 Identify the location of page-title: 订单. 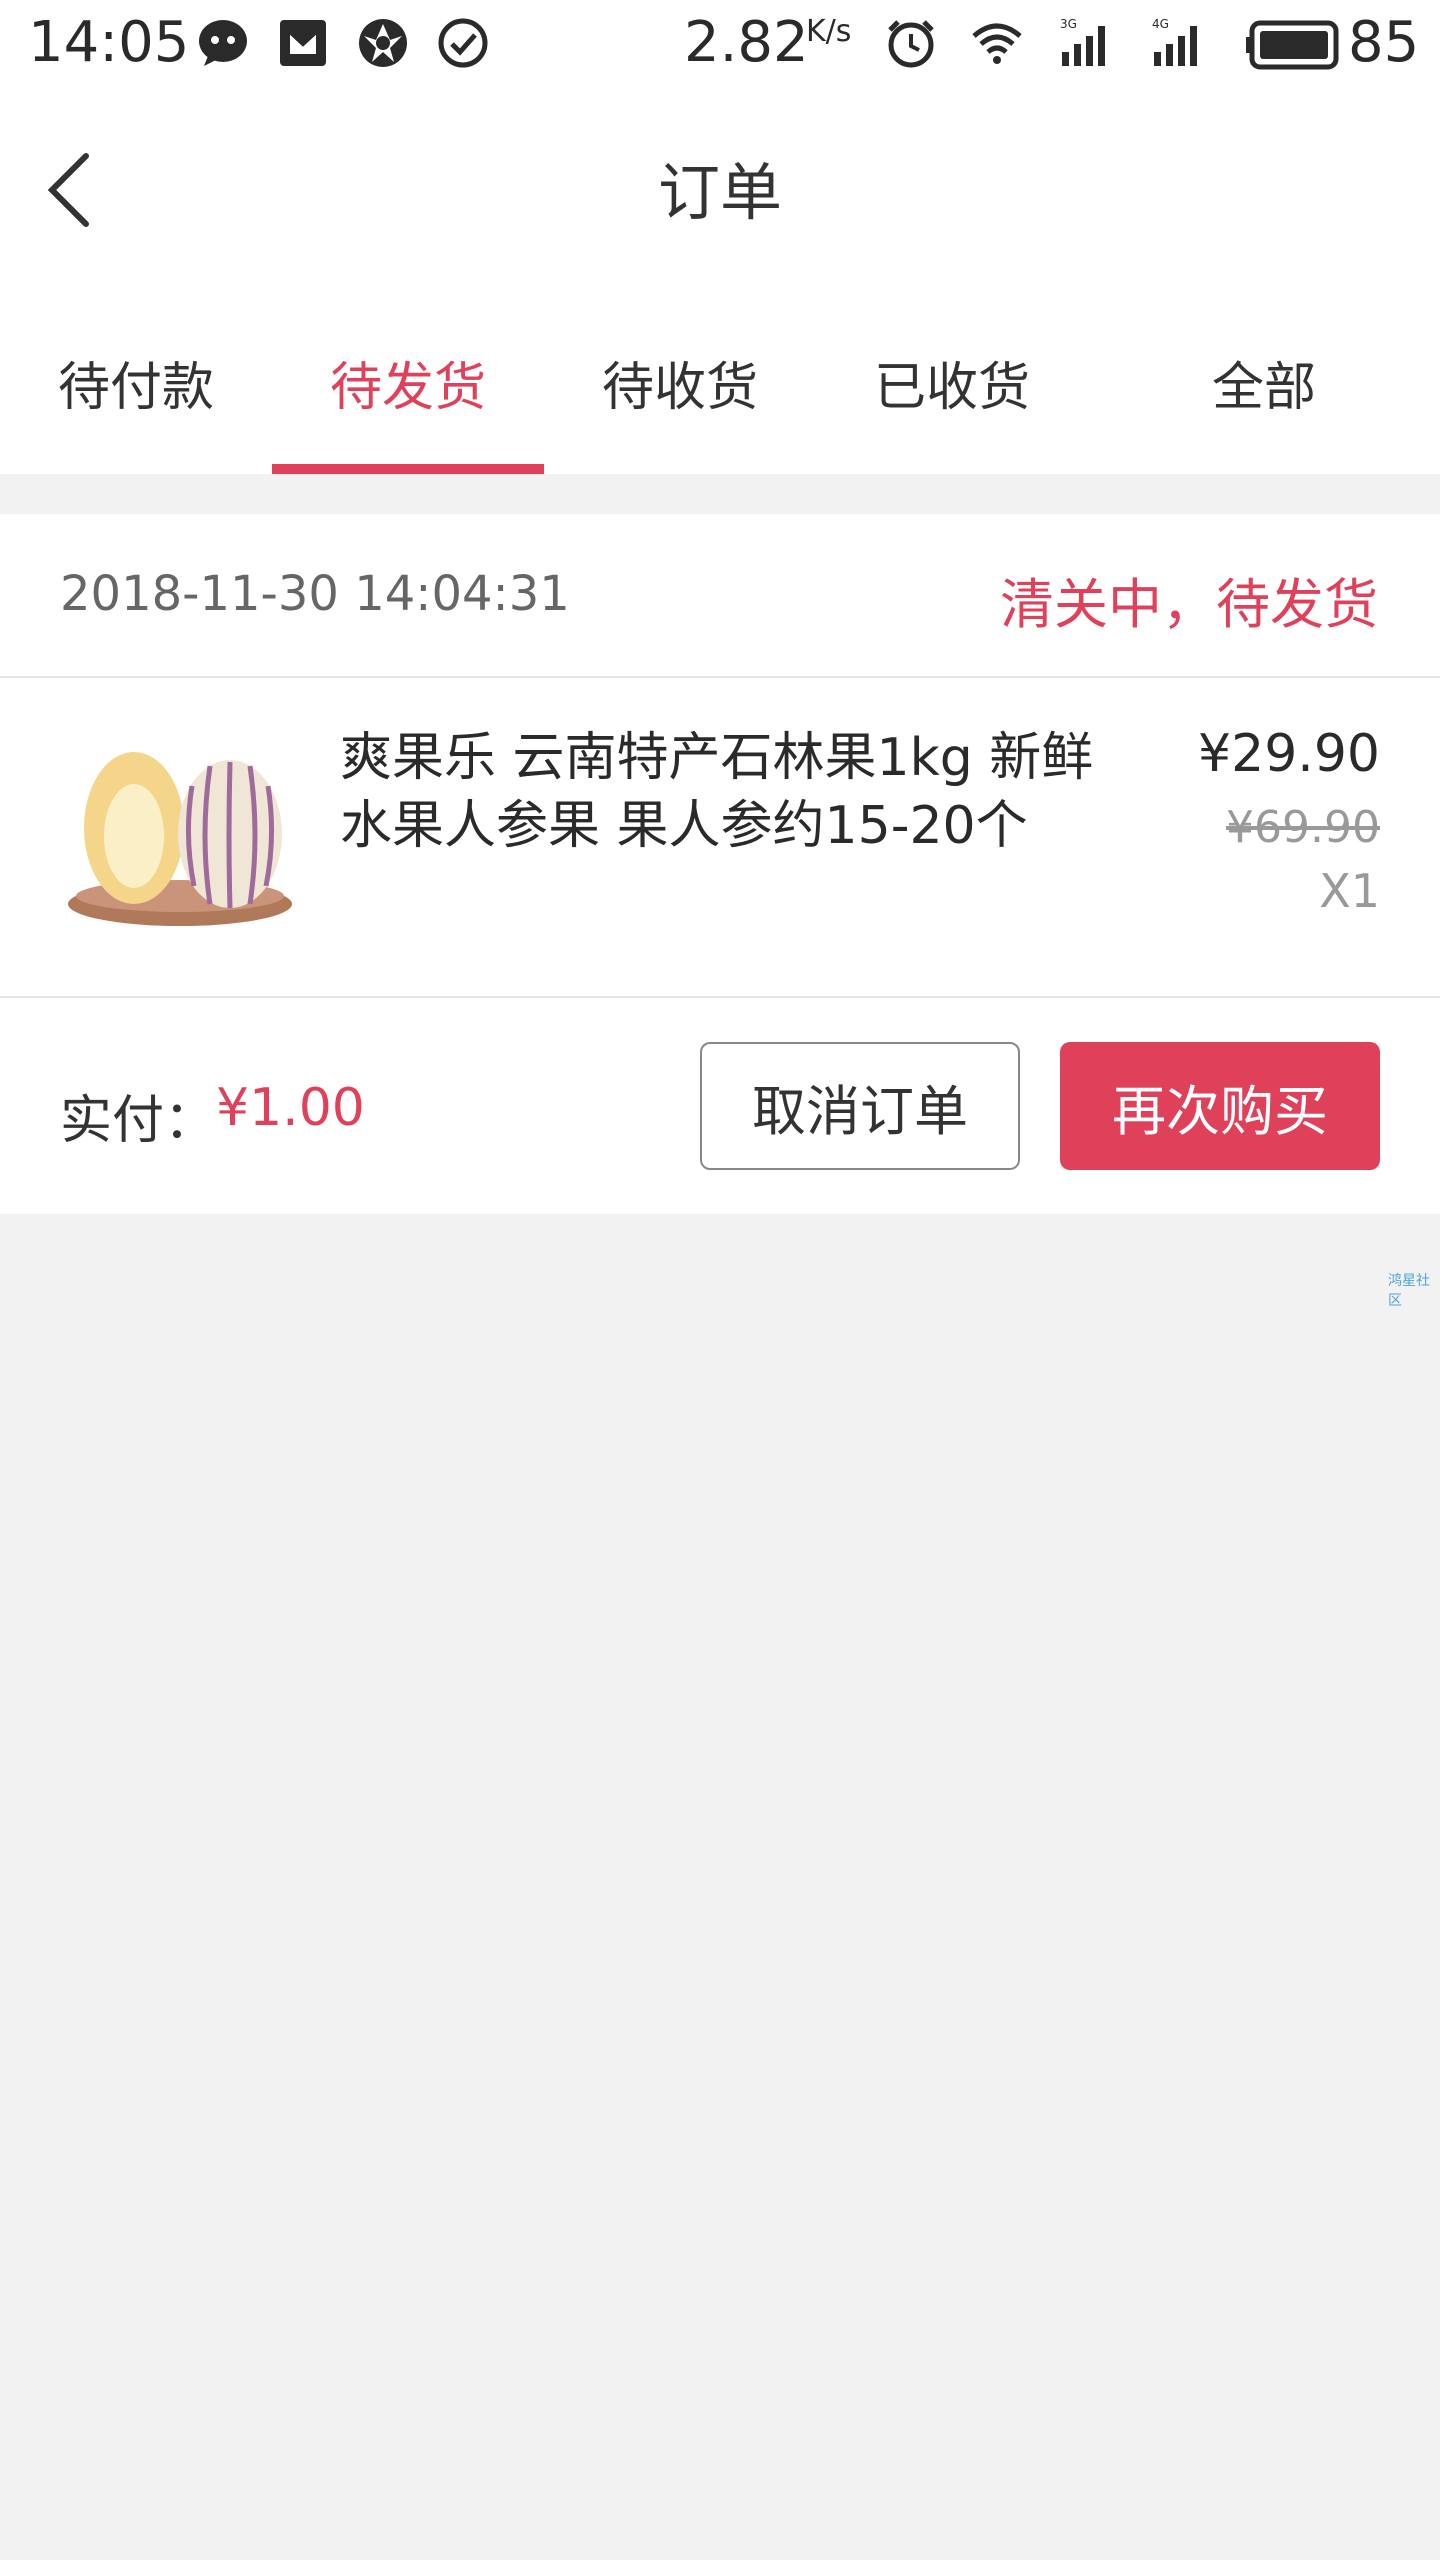
(719, 192).